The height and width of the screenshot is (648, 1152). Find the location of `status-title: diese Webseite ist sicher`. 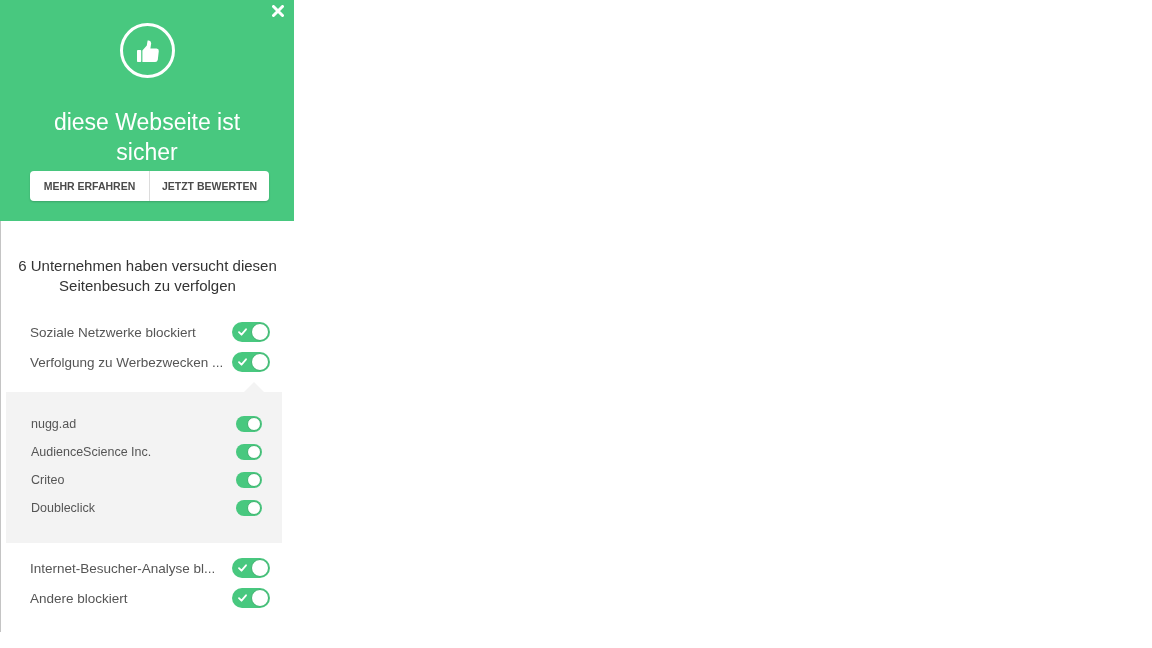

status-title: diese Webseite ist sicher is located at coordinates (147, 137).